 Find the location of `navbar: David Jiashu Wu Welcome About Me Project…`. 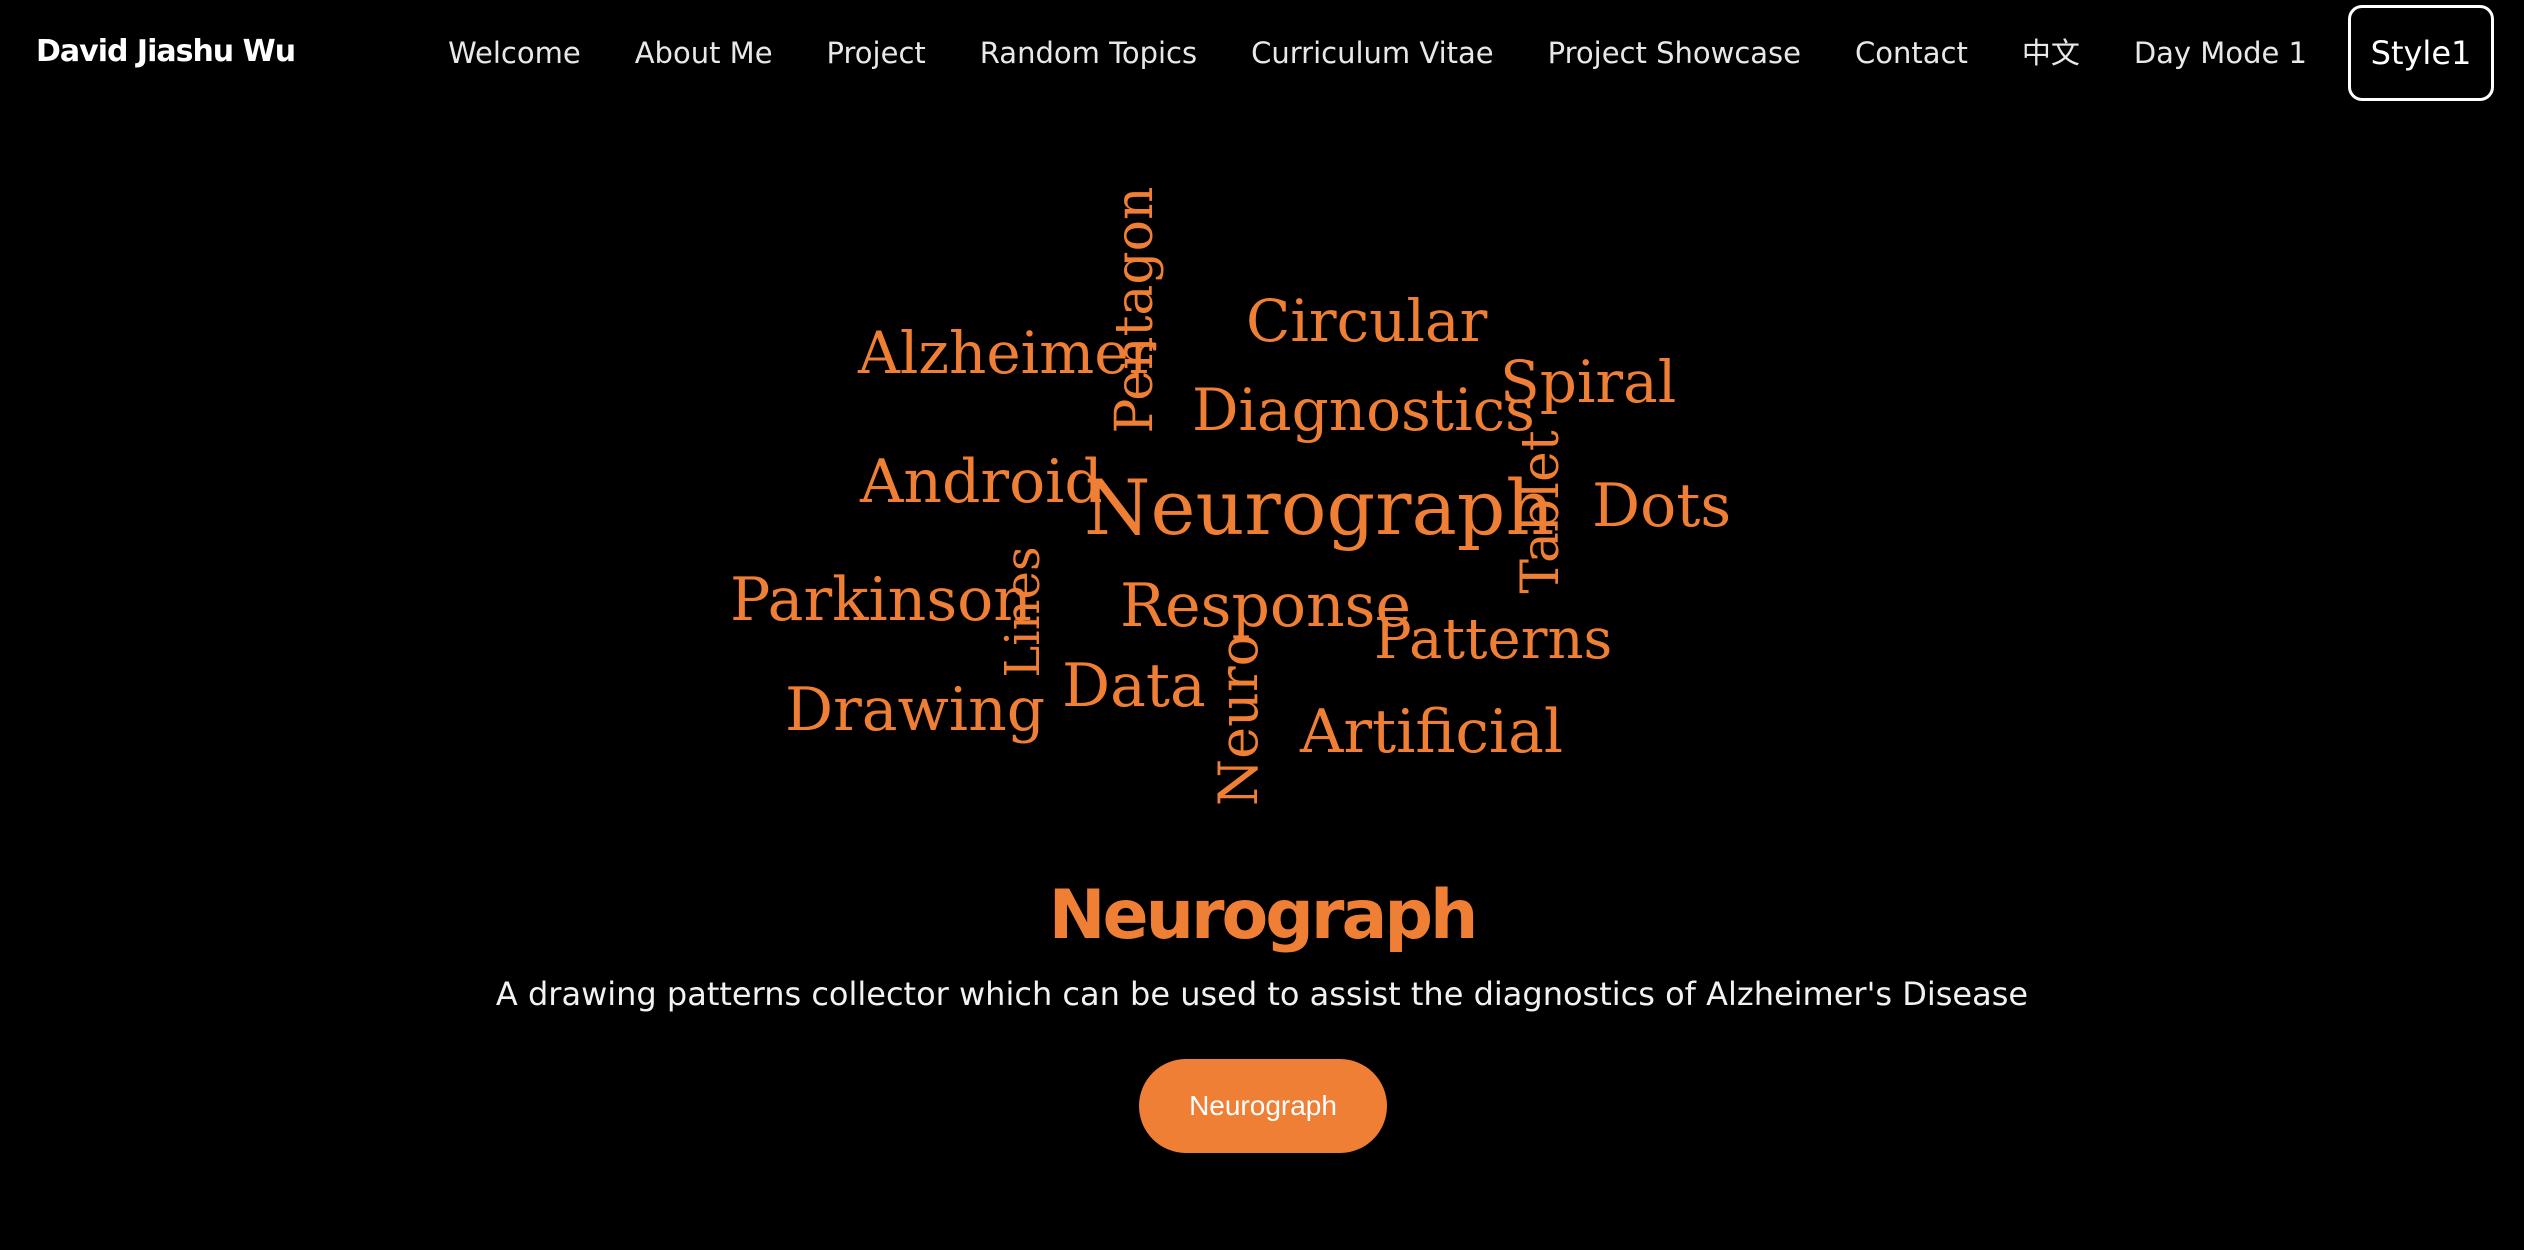

navbar: David Jiashu Wu Welcome About Me Project… is located at coordinates (1262, 53).